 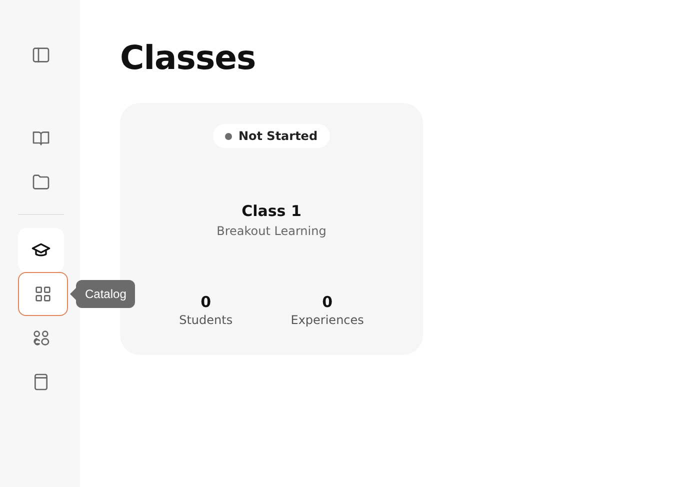 I want to click on folder-icon, so click(x=41, y=182).